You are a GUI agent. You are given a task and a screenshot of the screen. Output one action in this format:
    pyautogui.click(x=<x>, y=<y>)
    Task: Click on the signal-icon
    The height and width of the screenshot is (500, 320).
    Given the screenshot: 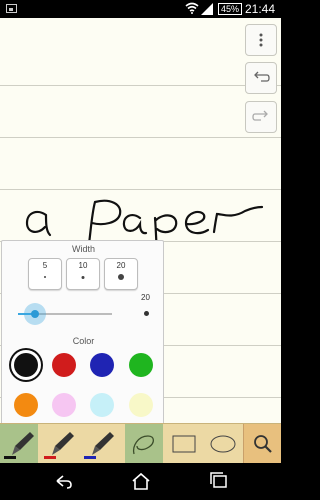 What is the action you would take?
    pyautogui.click(x=207, y=9)
    